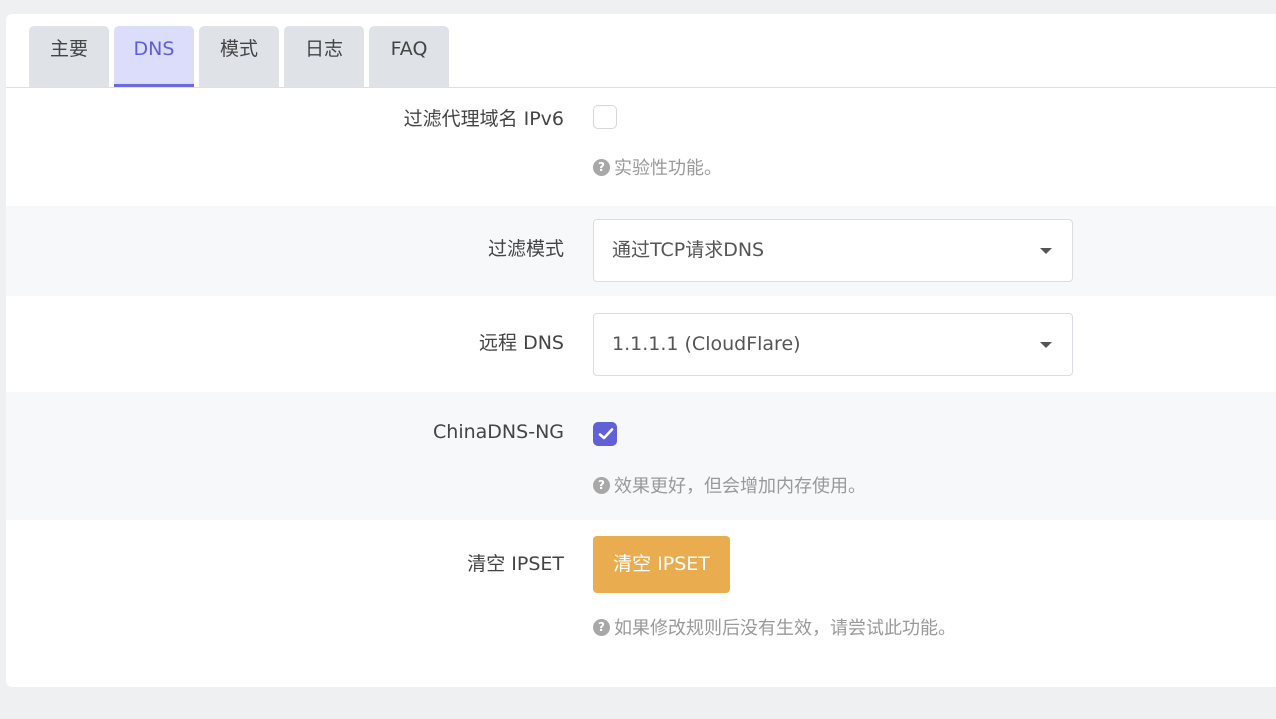 The height and width of the screenshot is (719, 1276). What do you see at coordinates (661, 564) in the screenshot?
I see `clear-ipset-button: 清空 IPSET` at bounding box center [661, 564].